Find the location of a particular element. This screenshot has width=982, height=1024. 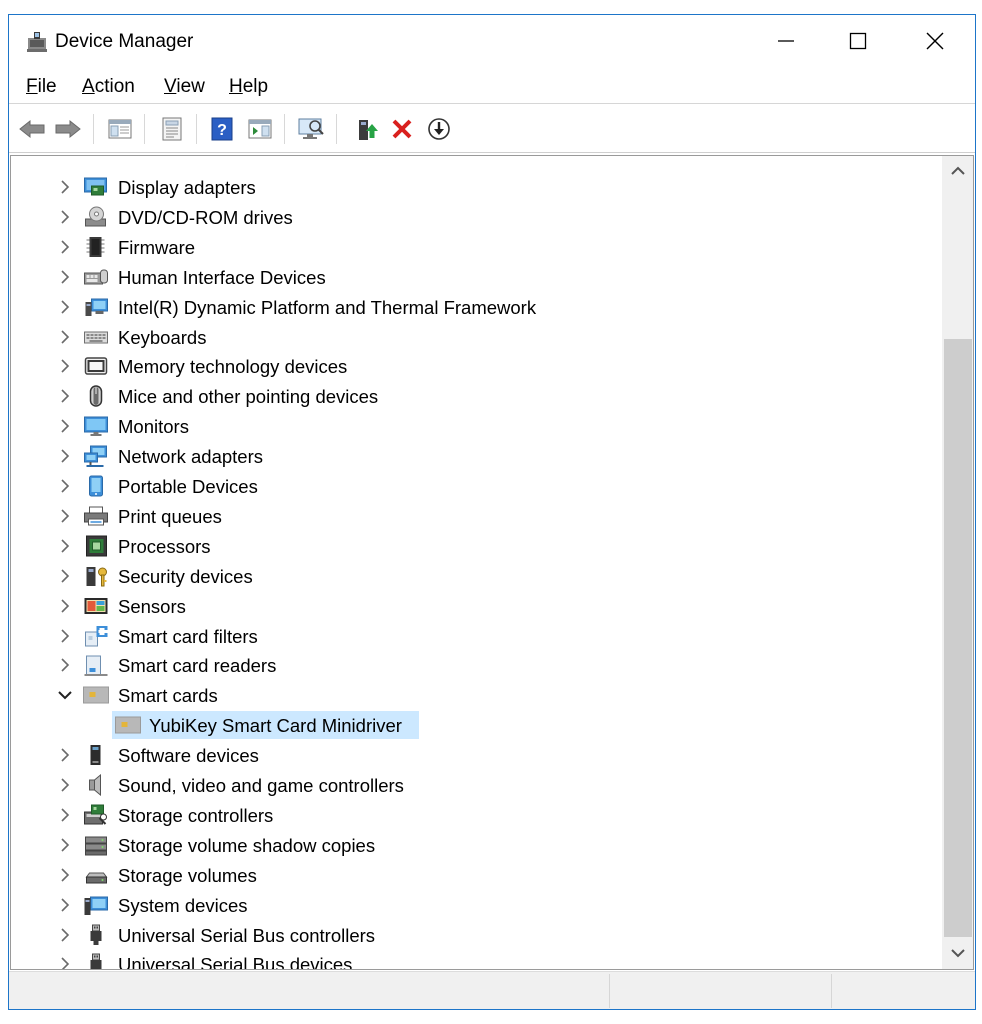

forward-button is located at coordinates (68, 129).